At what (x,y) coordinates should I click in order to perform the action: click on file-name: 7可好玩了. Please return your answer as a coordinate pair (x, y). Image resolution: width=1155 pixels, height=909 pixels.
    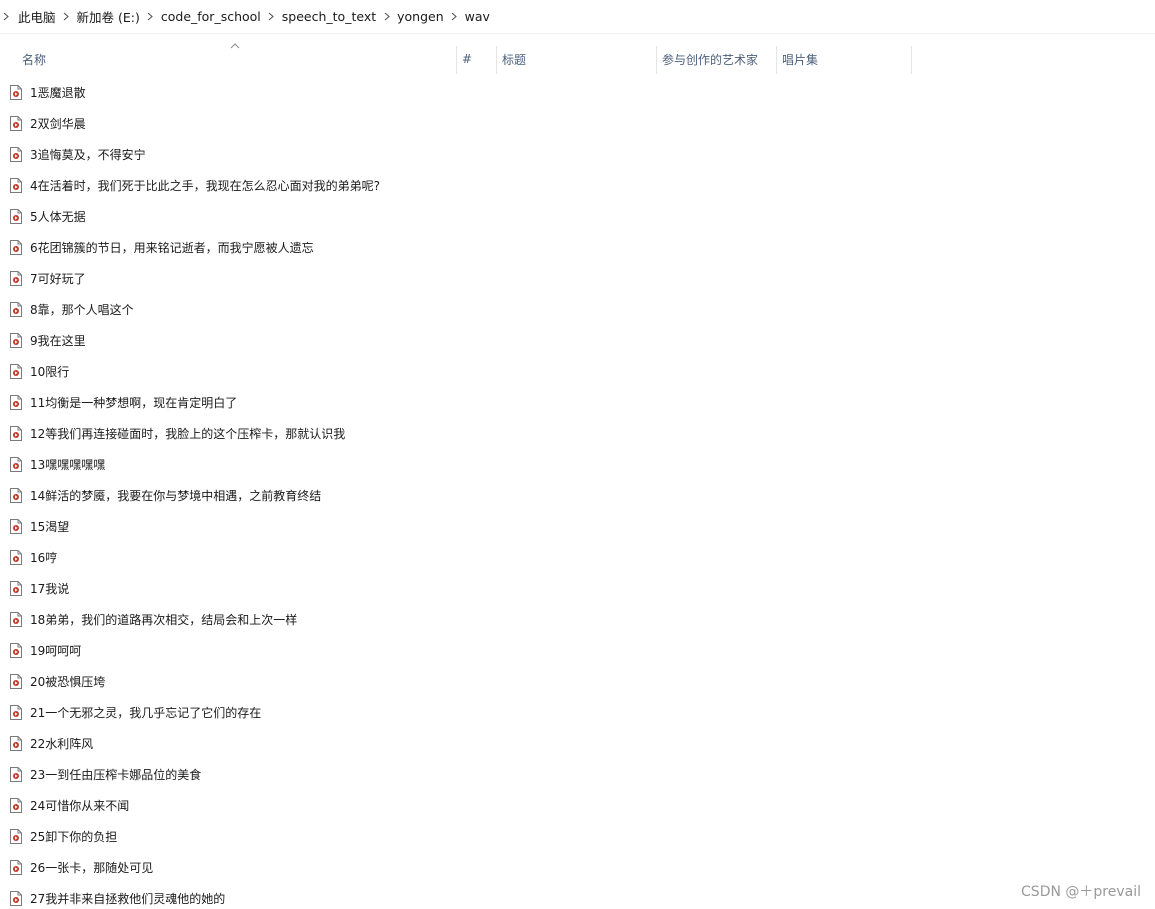
    Looking at the image, I should click on (58, 278).